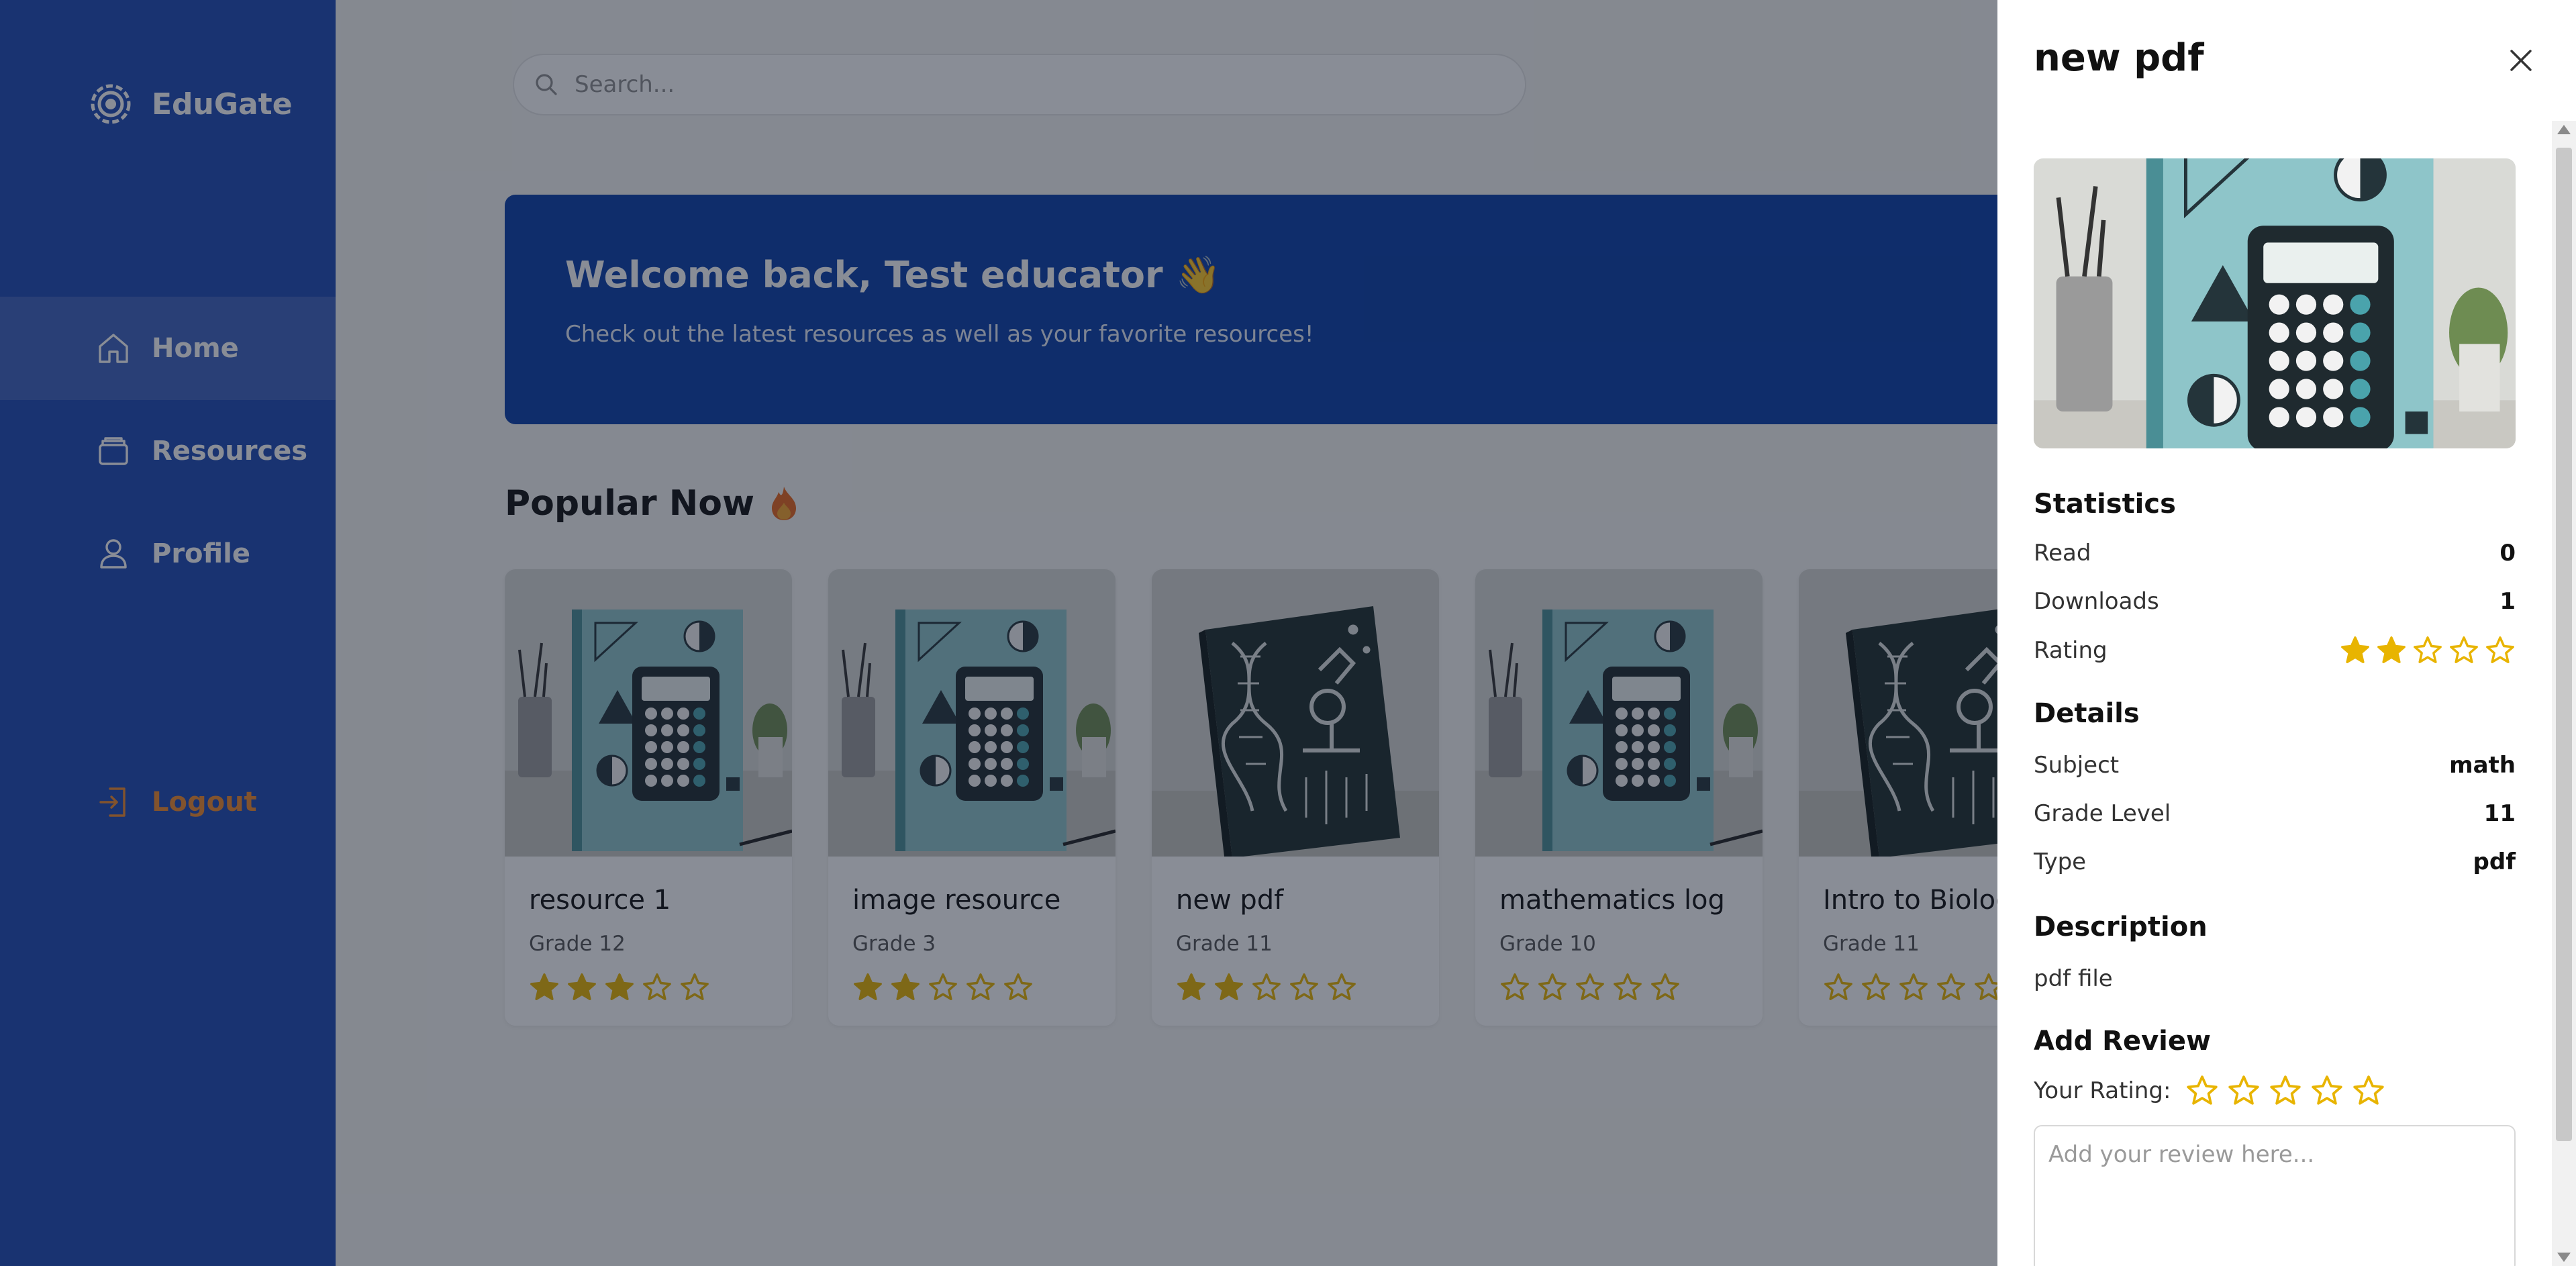  I want to click on downloads-label: Downloads, so click(2096, 601).